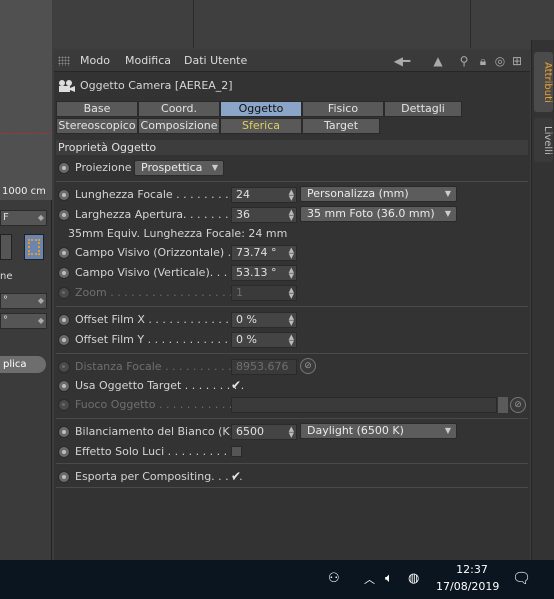 The width and height of the screenshot is (554, 599). What do you see at coordinates (179, 168) in the screenshot?
I see `proiezione-dropdown: Prospettica ▼` at bounding box center [179, 168].